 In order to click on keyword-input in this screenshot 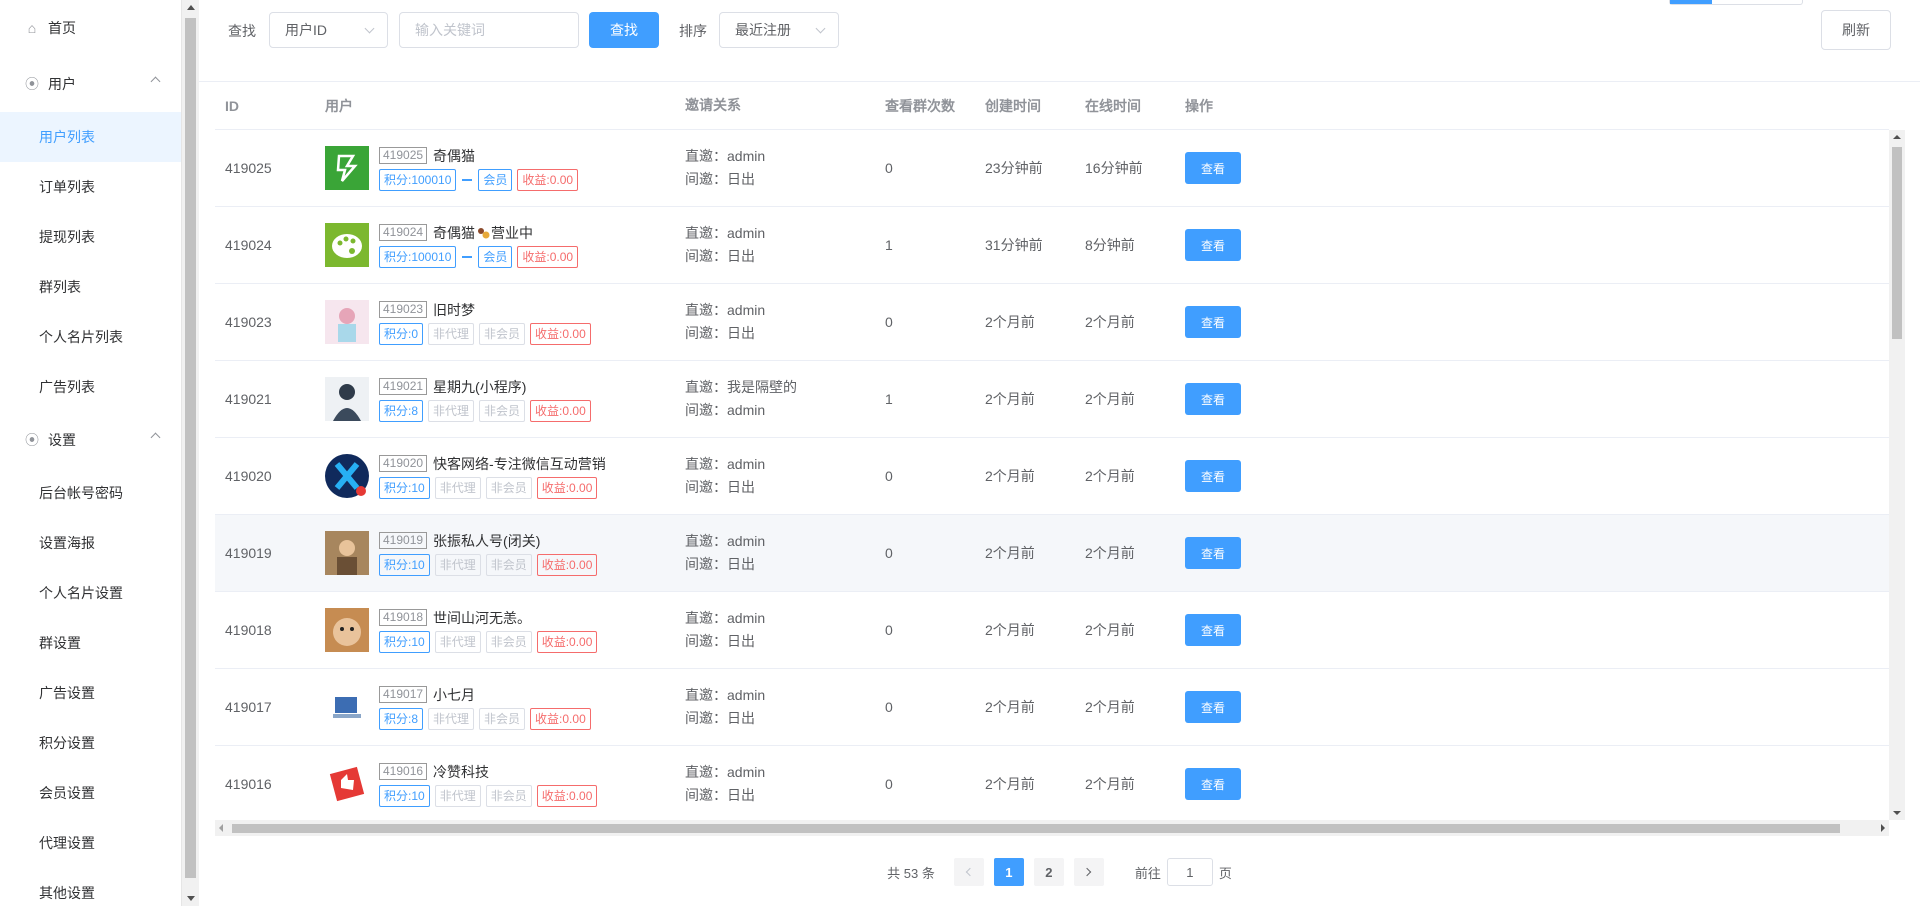, I will do `click(489, 30)`.